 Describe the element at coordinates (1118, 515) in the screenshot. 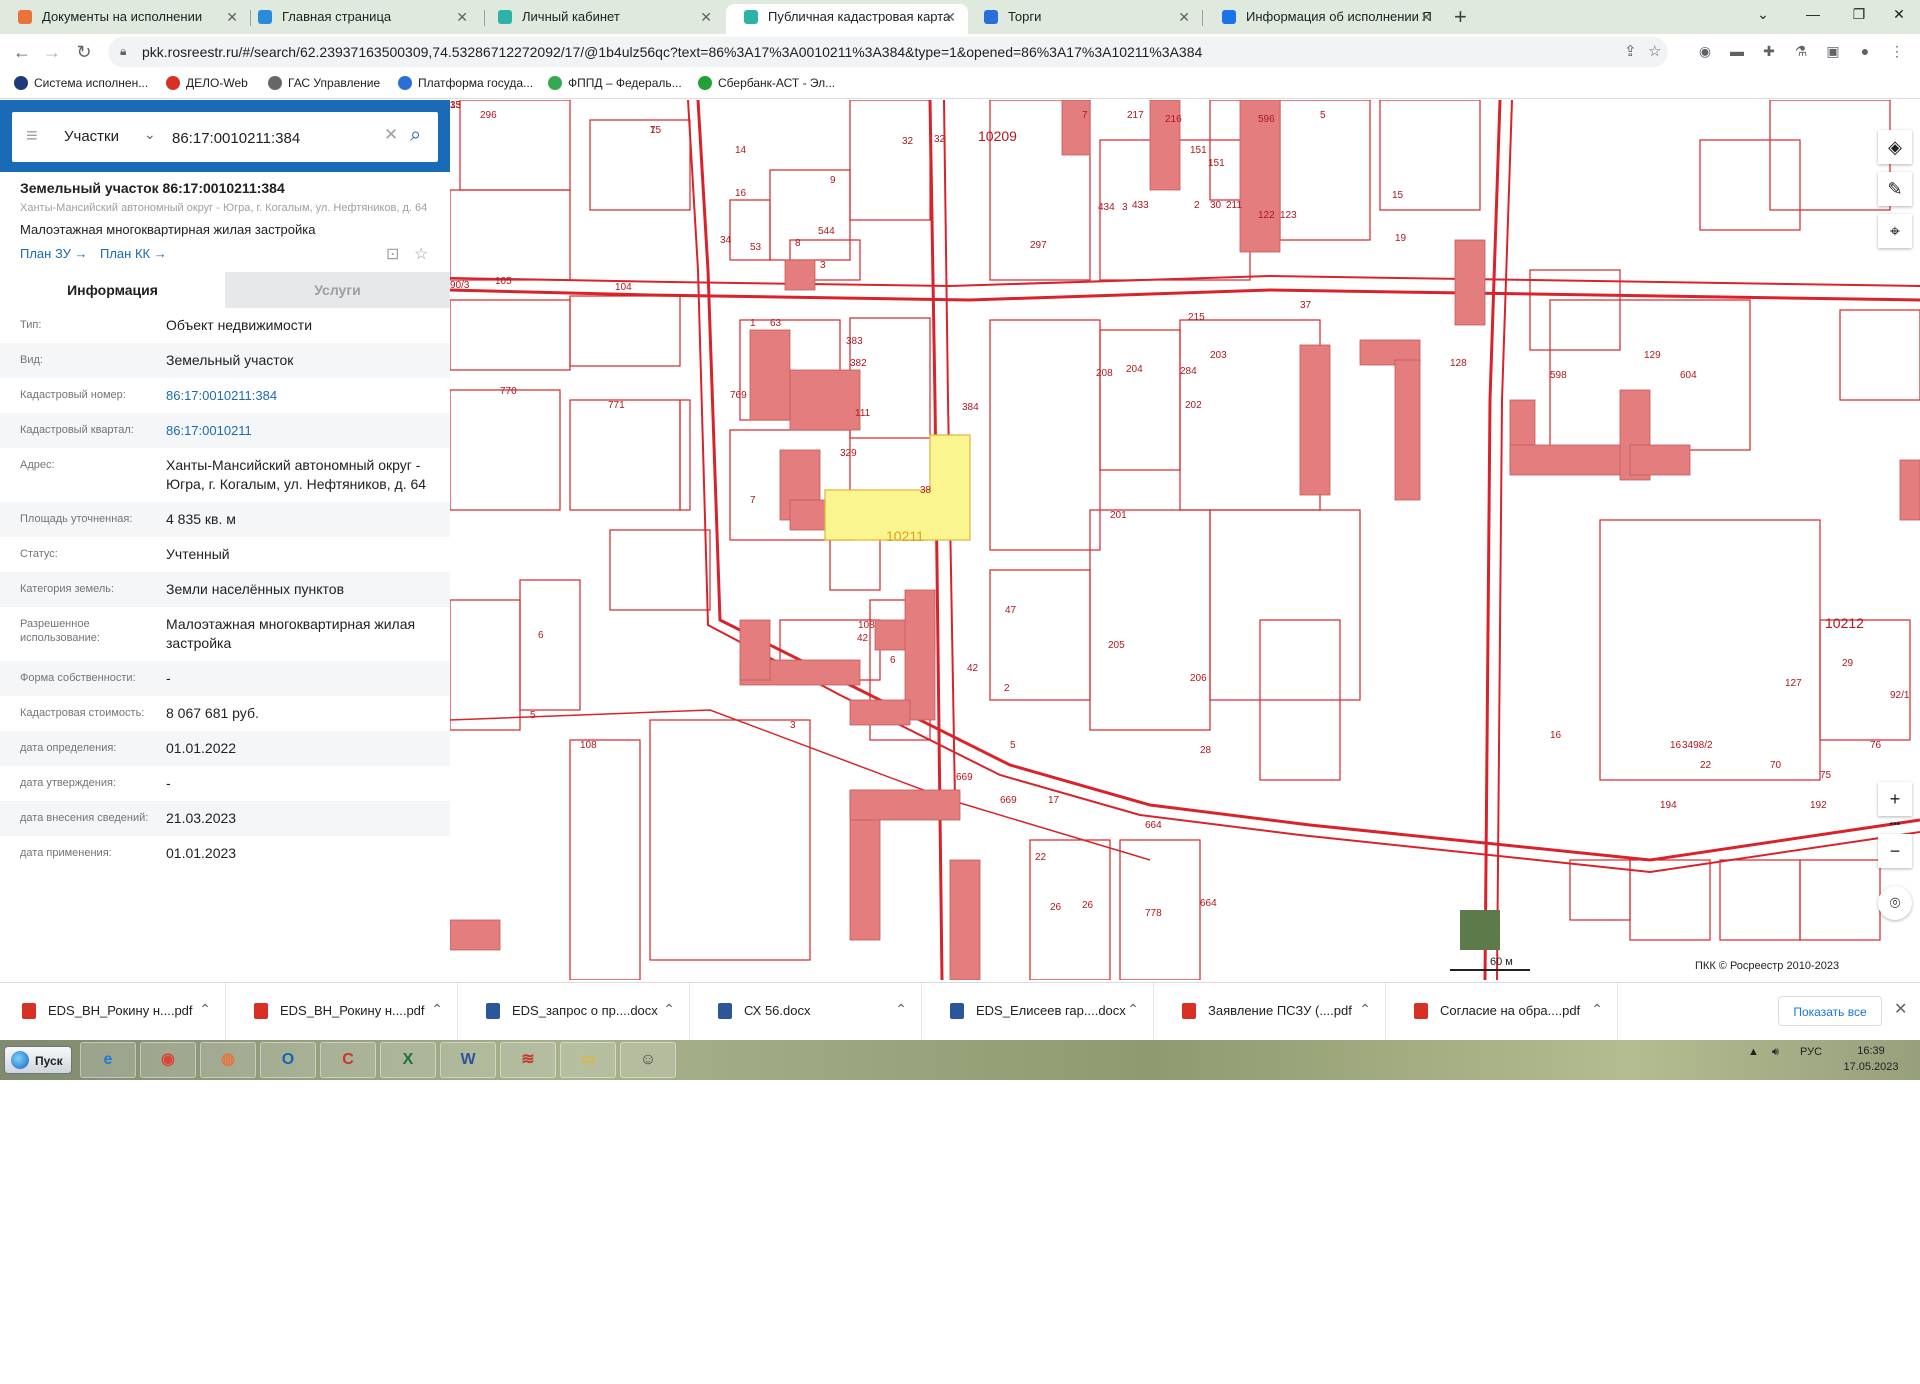

I see `parcel-label: 201` at that location.